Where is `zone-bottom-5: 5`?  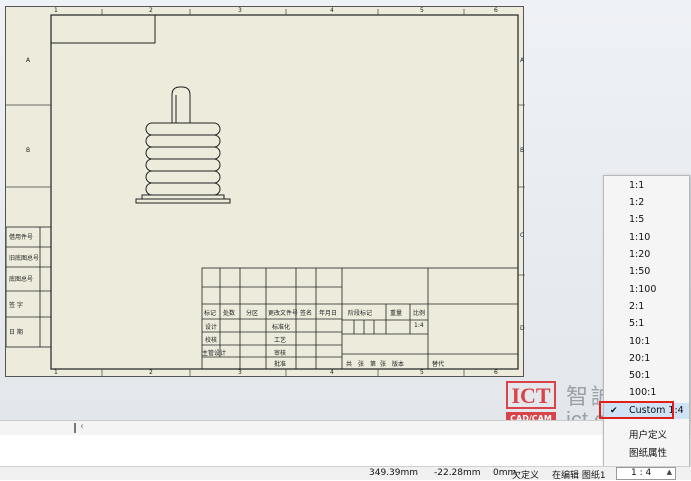
zone-bottom-5: 5 is located at coordinates (422, 372).